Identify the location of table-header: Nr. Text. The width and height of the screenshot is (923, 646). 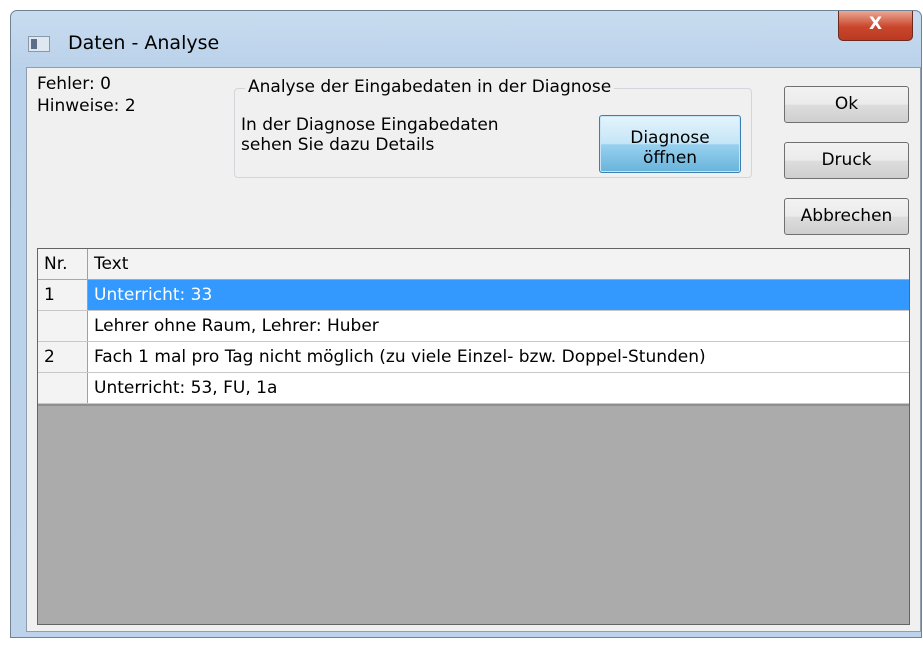
(473, 264).